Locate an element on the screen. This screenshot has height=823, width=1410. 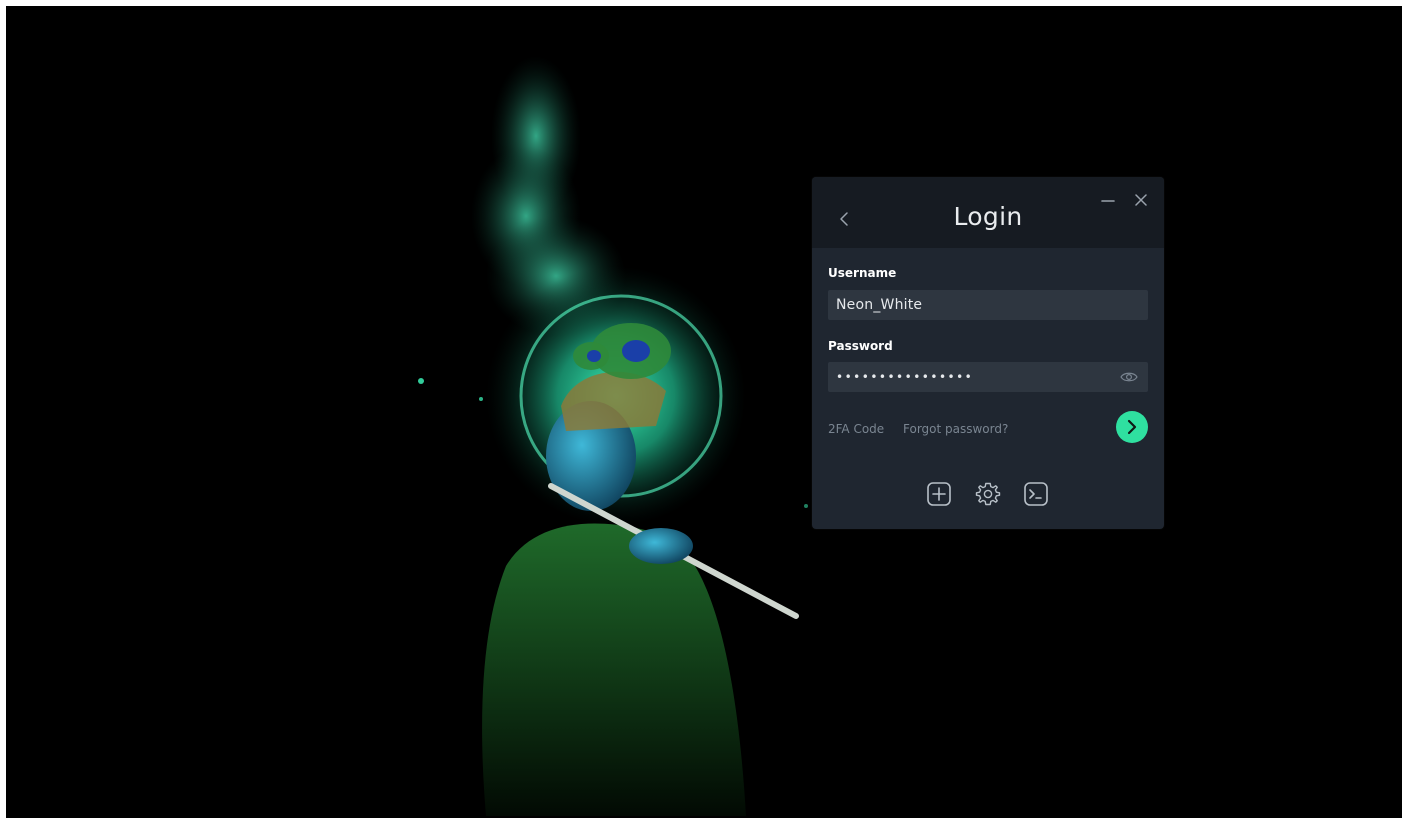
add-account-button is located at coordinates (939, 494).